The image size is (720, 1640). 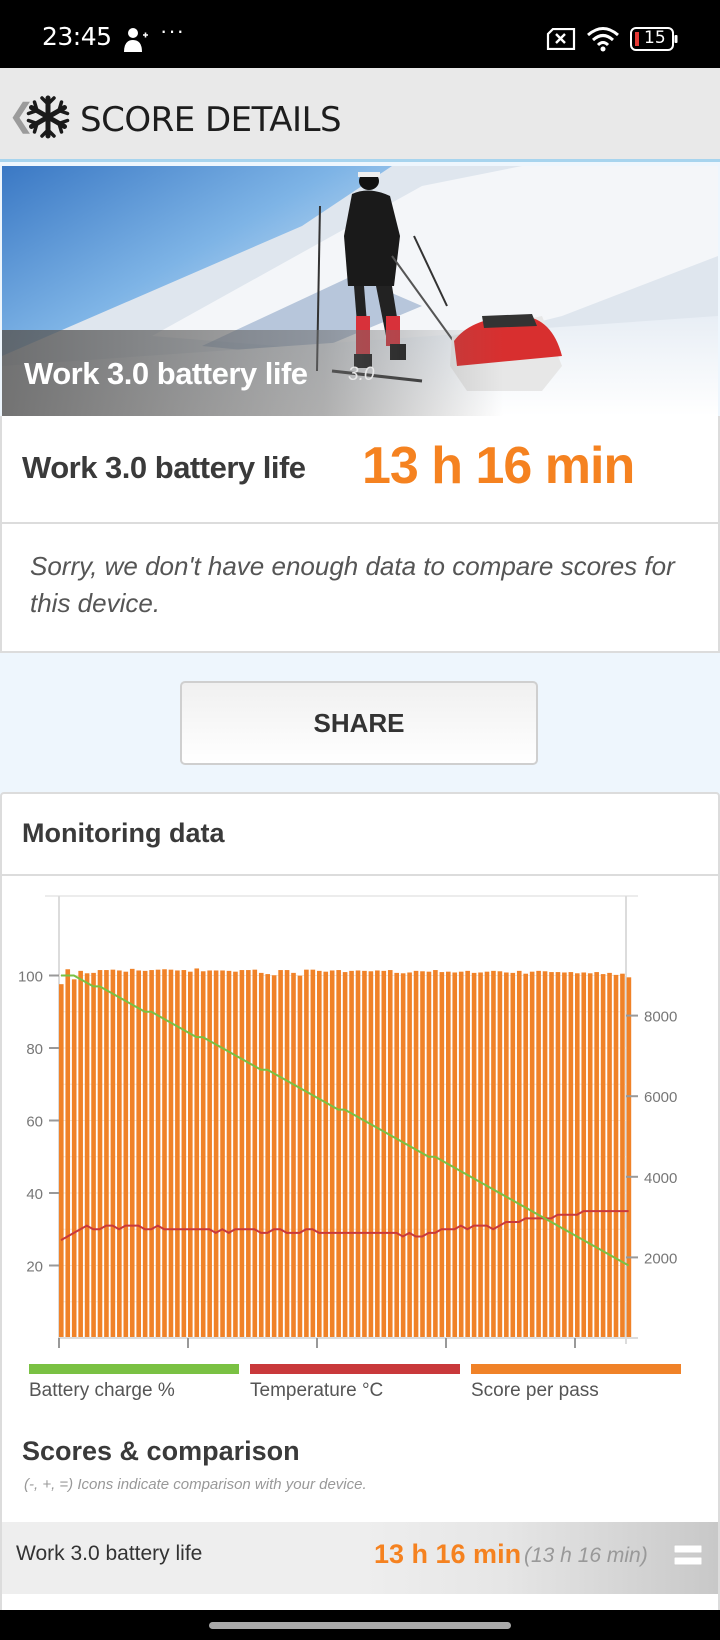 I want to click on comparison-row-value: 13 h 16 min, so click(x=448, y=1554).